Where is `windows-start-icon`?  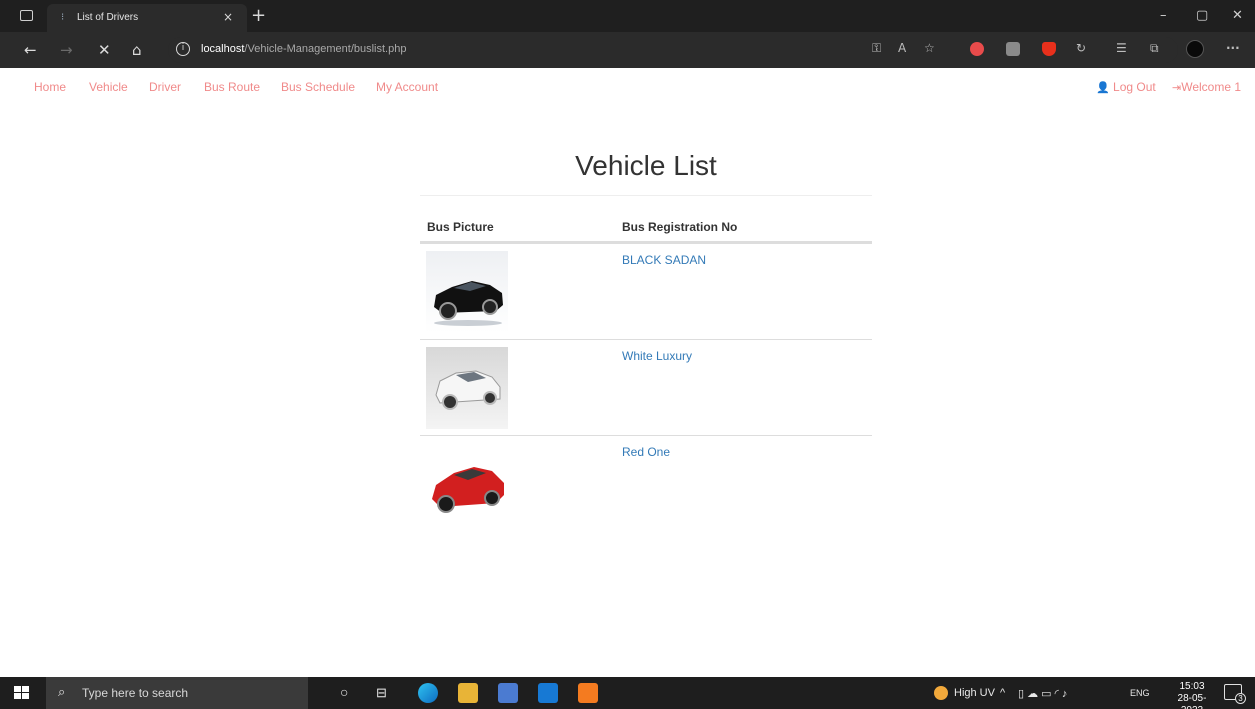
windows-start-icon is located at coordinates (22, 693).